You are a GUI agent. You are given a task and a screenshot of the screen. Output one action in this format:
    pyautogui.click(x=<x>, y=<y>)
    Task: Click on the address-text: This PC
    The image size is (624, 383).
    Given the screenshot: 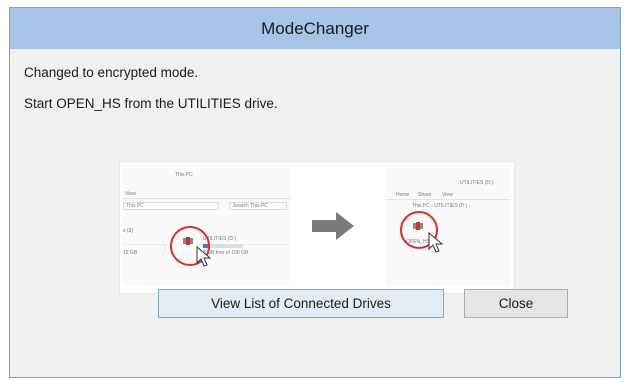 What is the action you would take?
    pyautogui.click(x=135, y=206)
    